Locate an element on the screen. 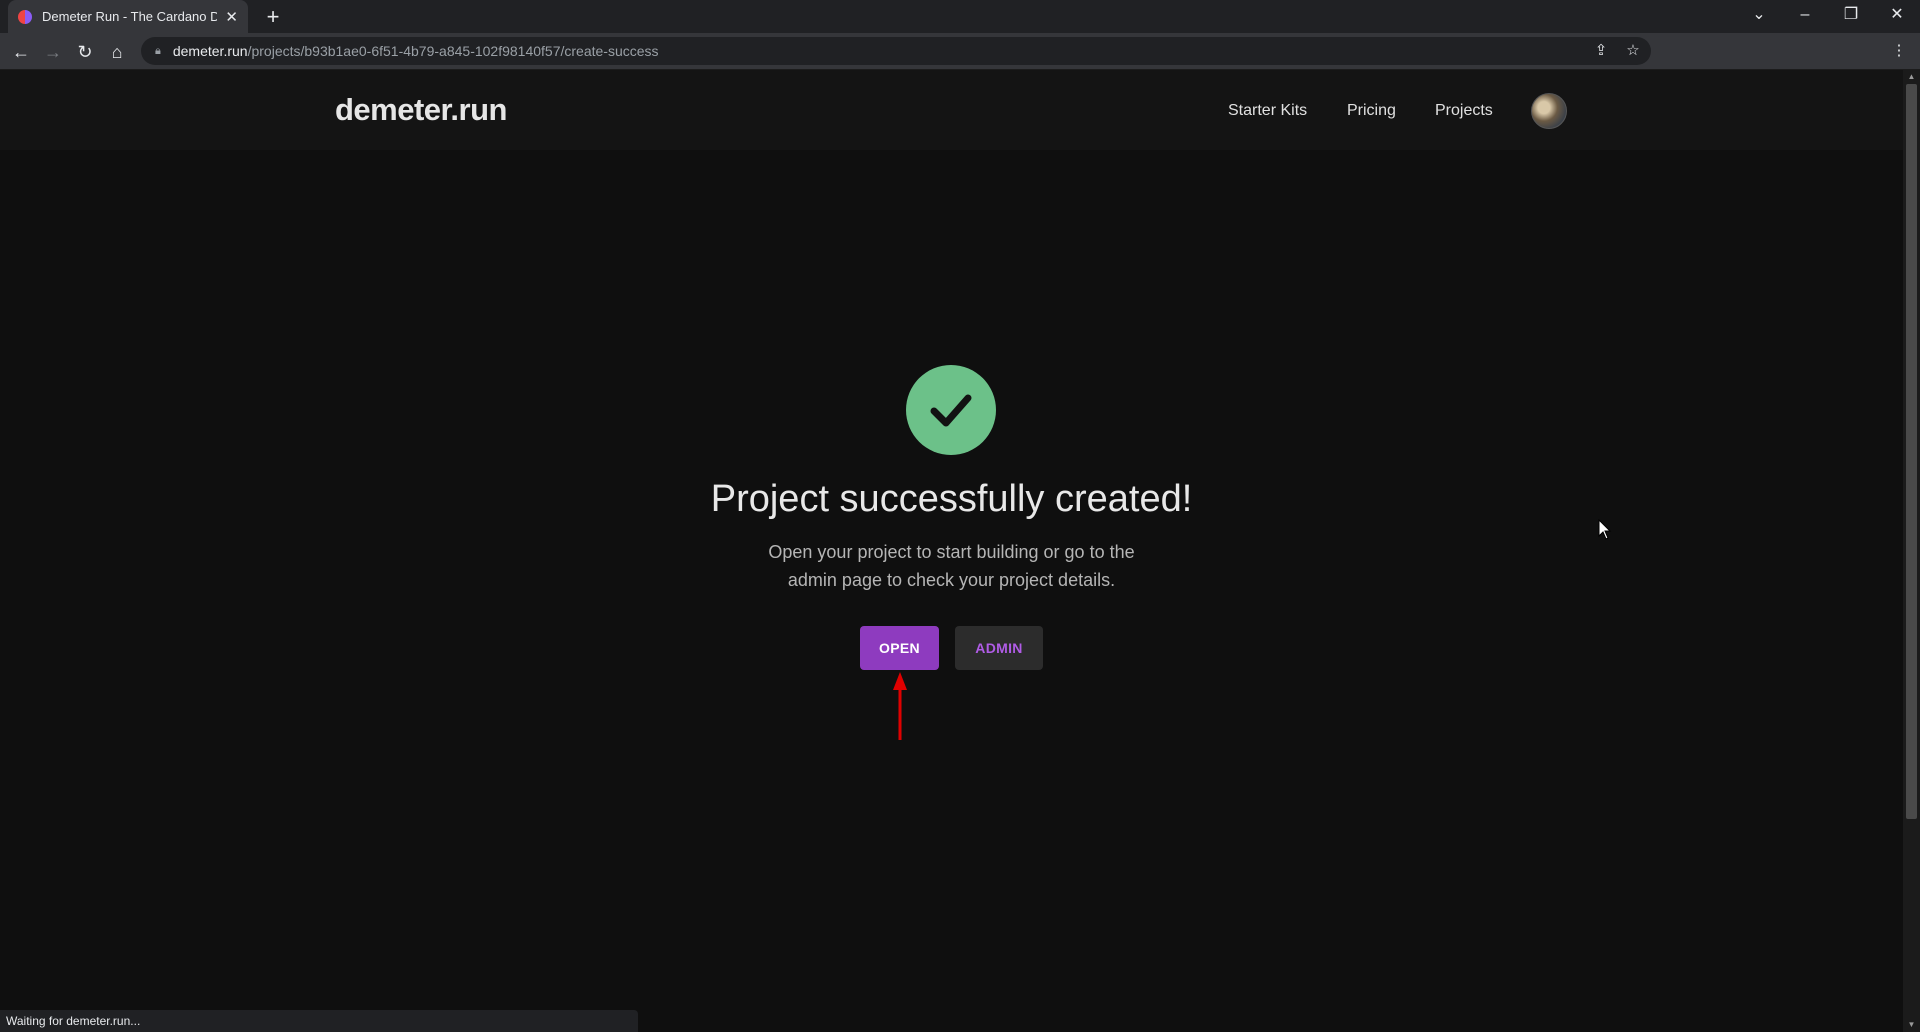 This screenshot has height=1032, width=1920. checkmark-icon is located at coordinates (951, 410).